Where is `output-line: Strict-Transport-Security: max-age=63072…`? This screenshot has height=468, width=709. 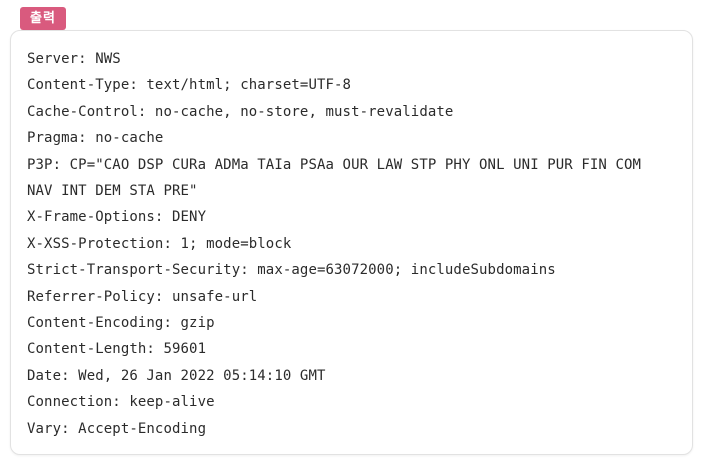
output-line: Strict-Transport-Security: max-age=63072… is located at coordinates (291, 270).